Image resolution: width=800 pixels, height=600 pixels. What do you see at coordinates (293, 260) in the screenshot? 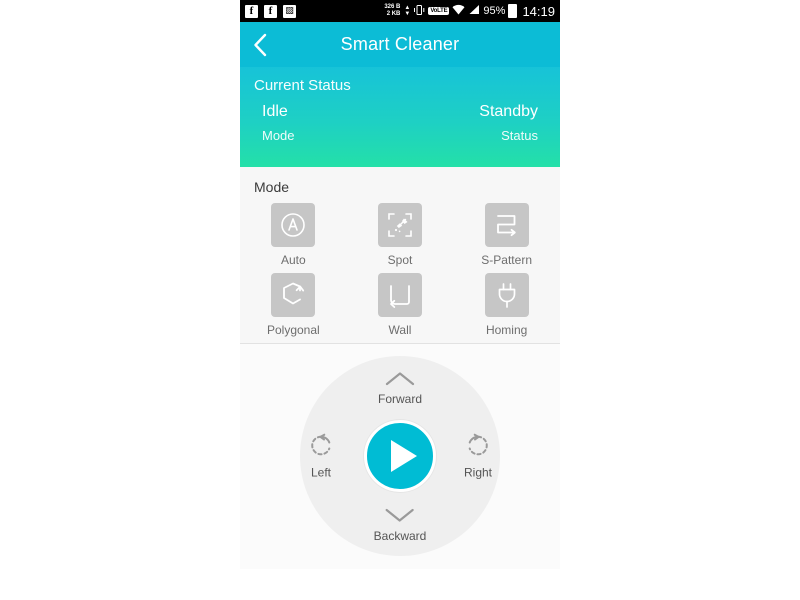
I see `mode-label: Auto` at bounding box center [293, 260].